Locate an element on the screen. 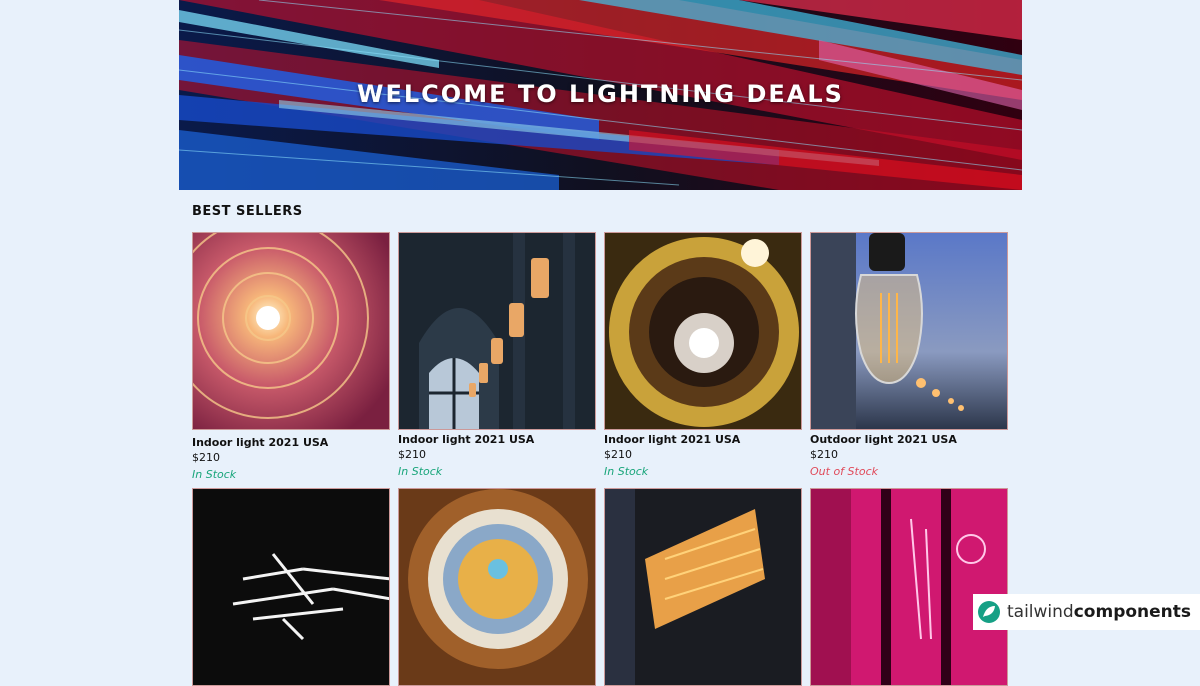 This screenshot has width=1200, height=686. watermark-text: tailwindcomponents is located at coordinates (1099, 612).